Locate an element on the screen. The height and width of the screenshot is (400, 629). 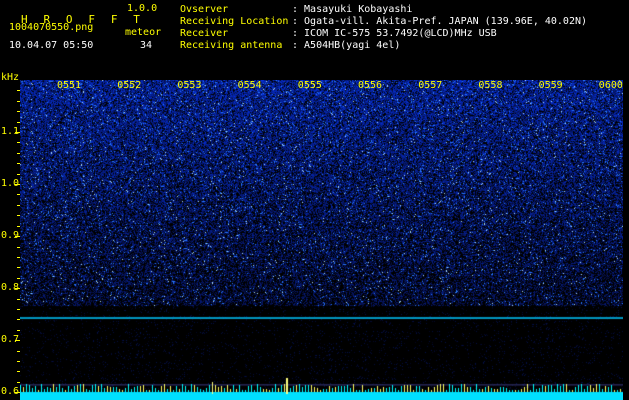
time-label: 0558 is located at coordinates (490, 85).